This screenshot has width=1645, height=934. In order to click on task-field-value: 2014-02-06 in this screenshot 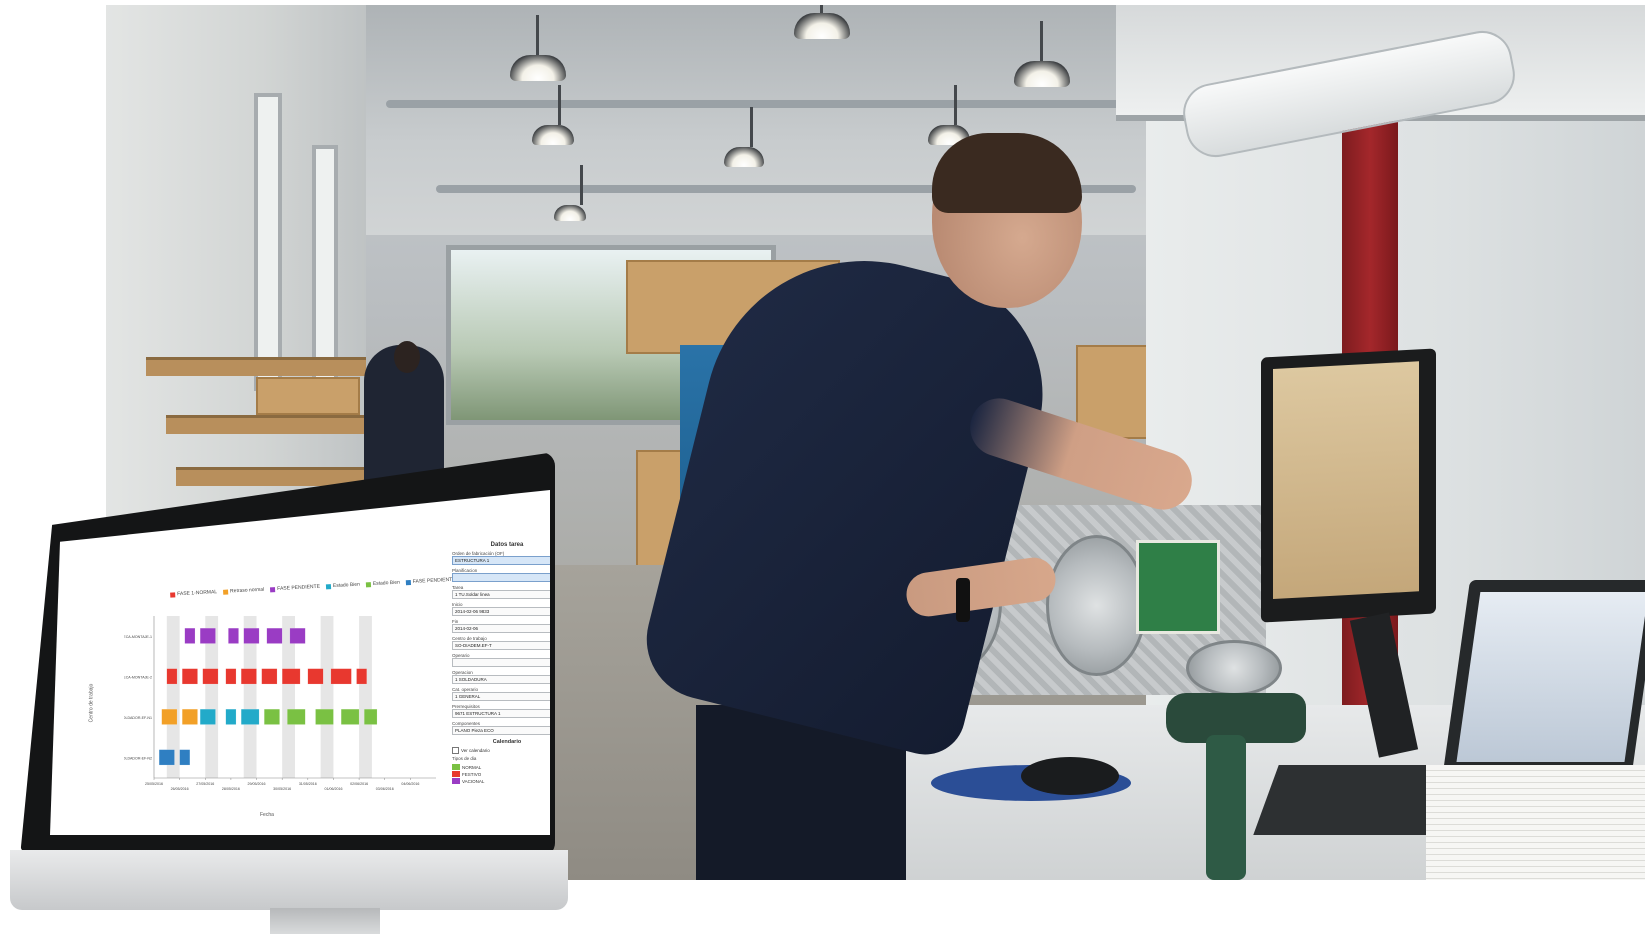, I will do `click(501, 628)`.